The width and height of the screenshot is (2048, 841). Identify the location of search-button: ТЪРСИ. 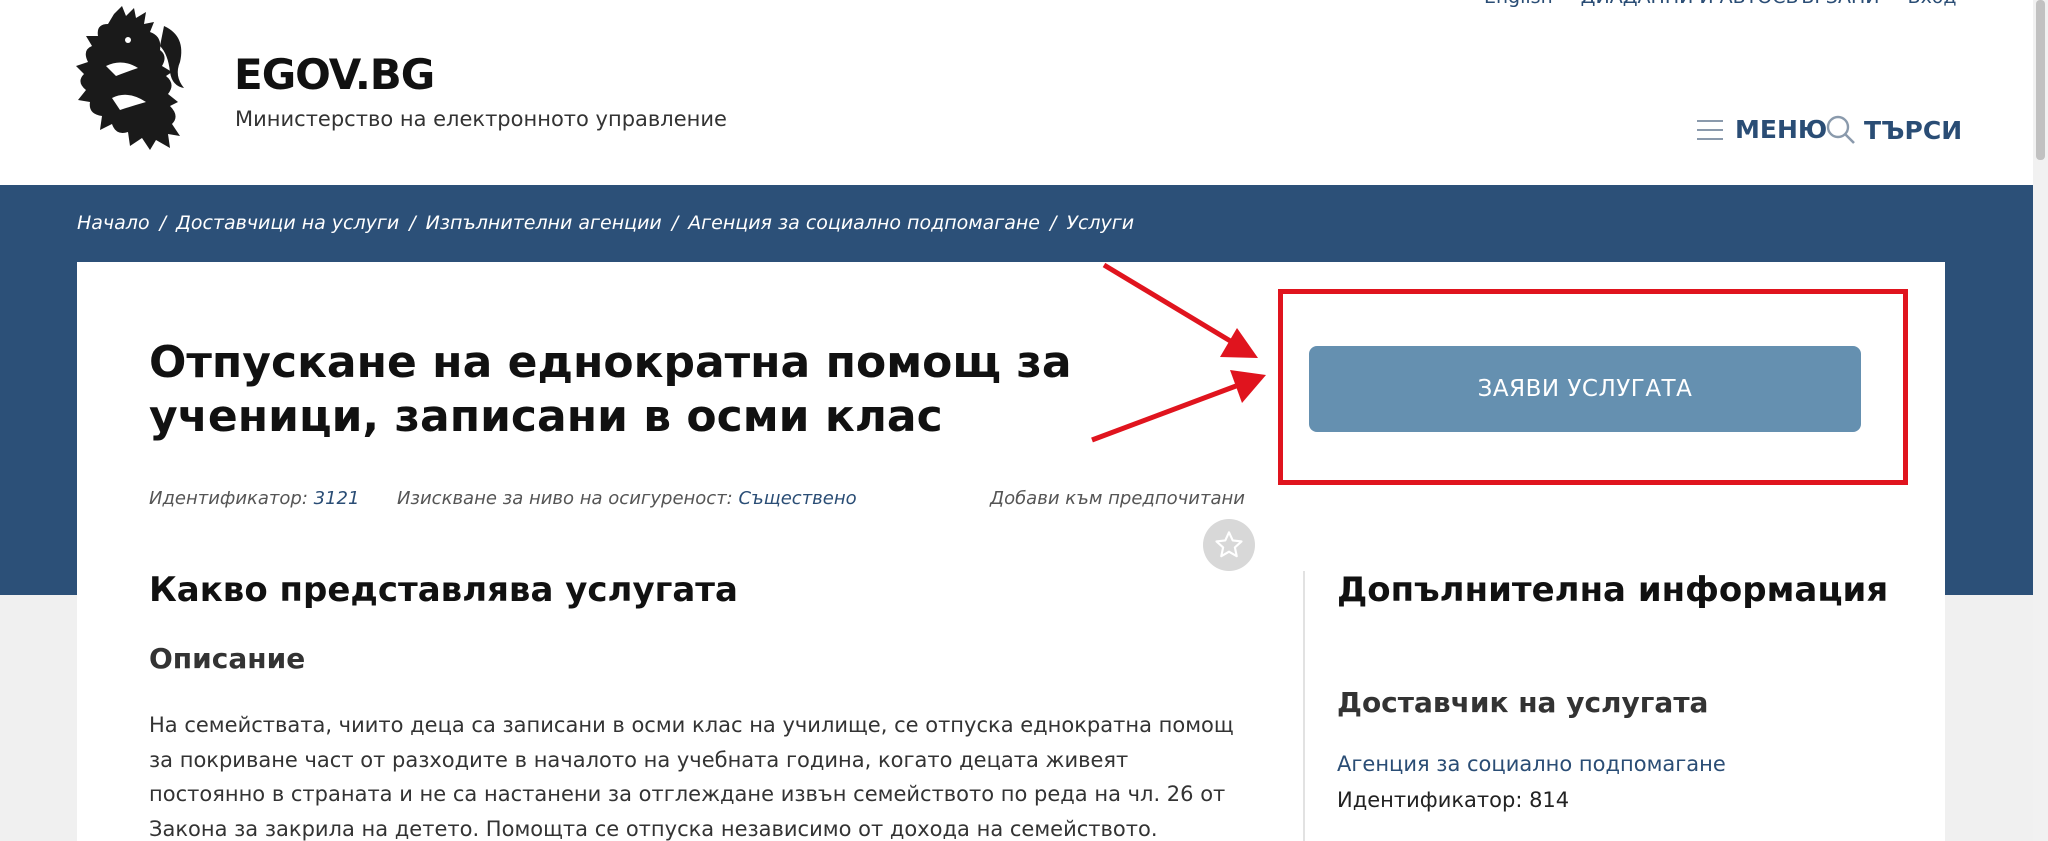
(1894, 130).